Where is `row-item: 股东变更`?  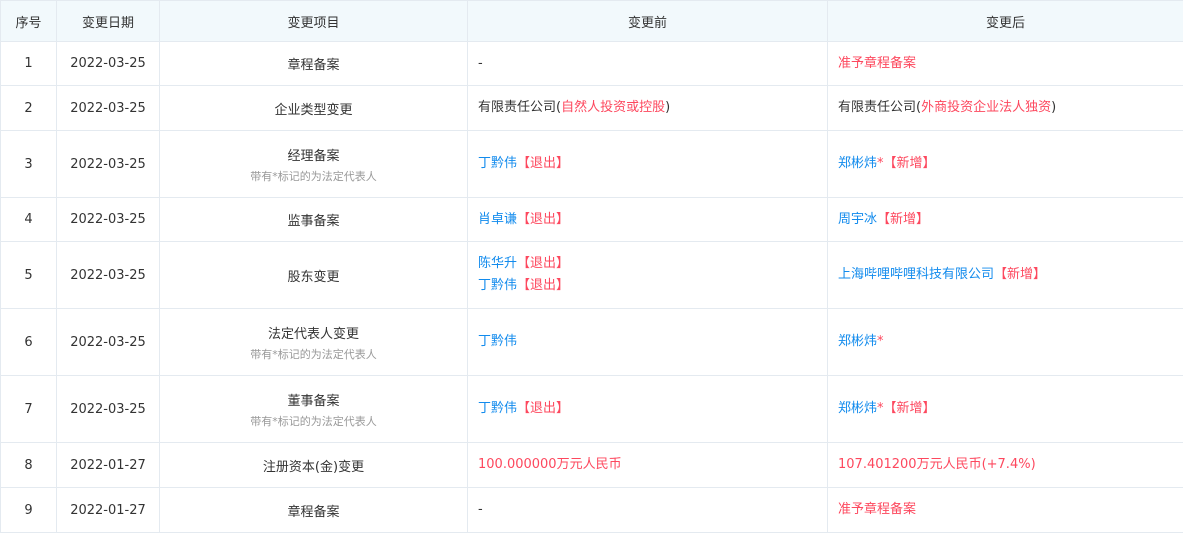
row-item: 股东变更 is located at coordinates (314, 275).